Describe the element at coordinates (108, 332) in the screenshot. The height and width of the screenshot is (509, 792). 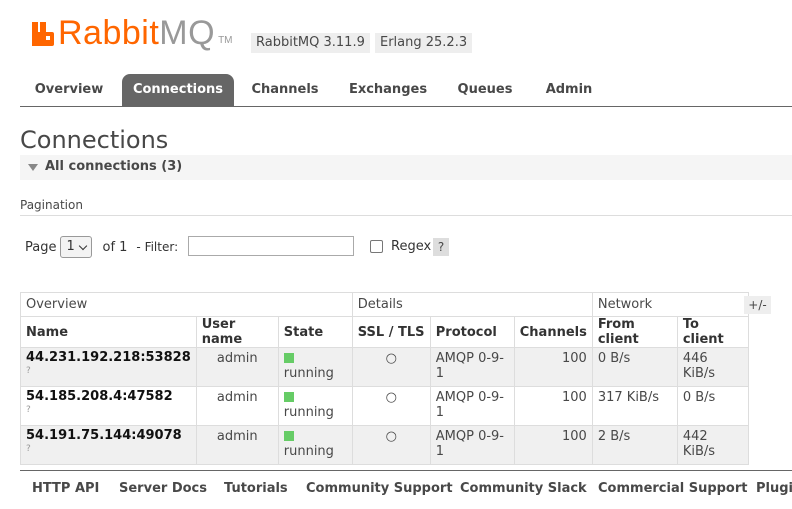
I see `column-header-name: Name` at that location.